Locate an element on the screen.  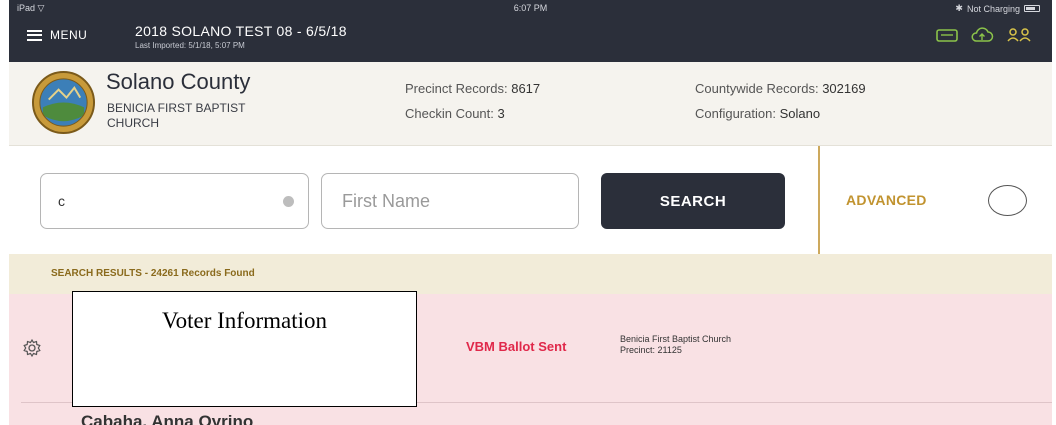
status-right: ✱ Not Charging is located at coordinates (997, 8).